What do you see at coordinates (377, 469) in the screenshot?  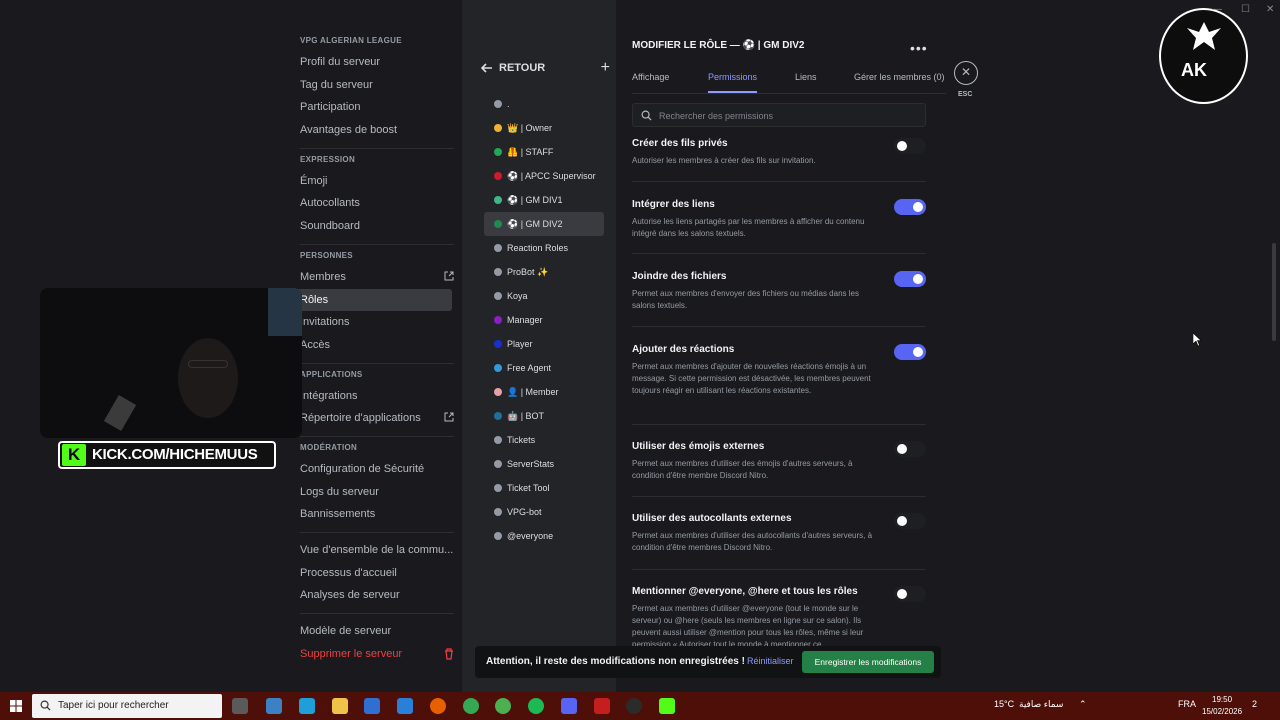 I see `nav-item: Configuration de Sécurité` at bounding box center [377, 469].